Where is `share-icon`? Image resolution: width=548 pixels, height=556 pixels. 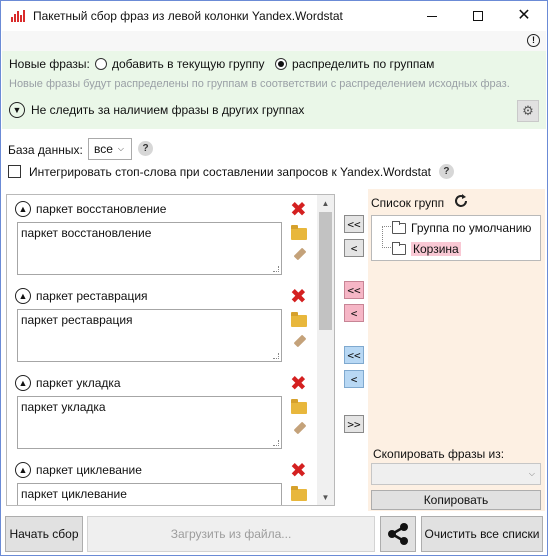
share-icon is located at coordinates (398, 534).